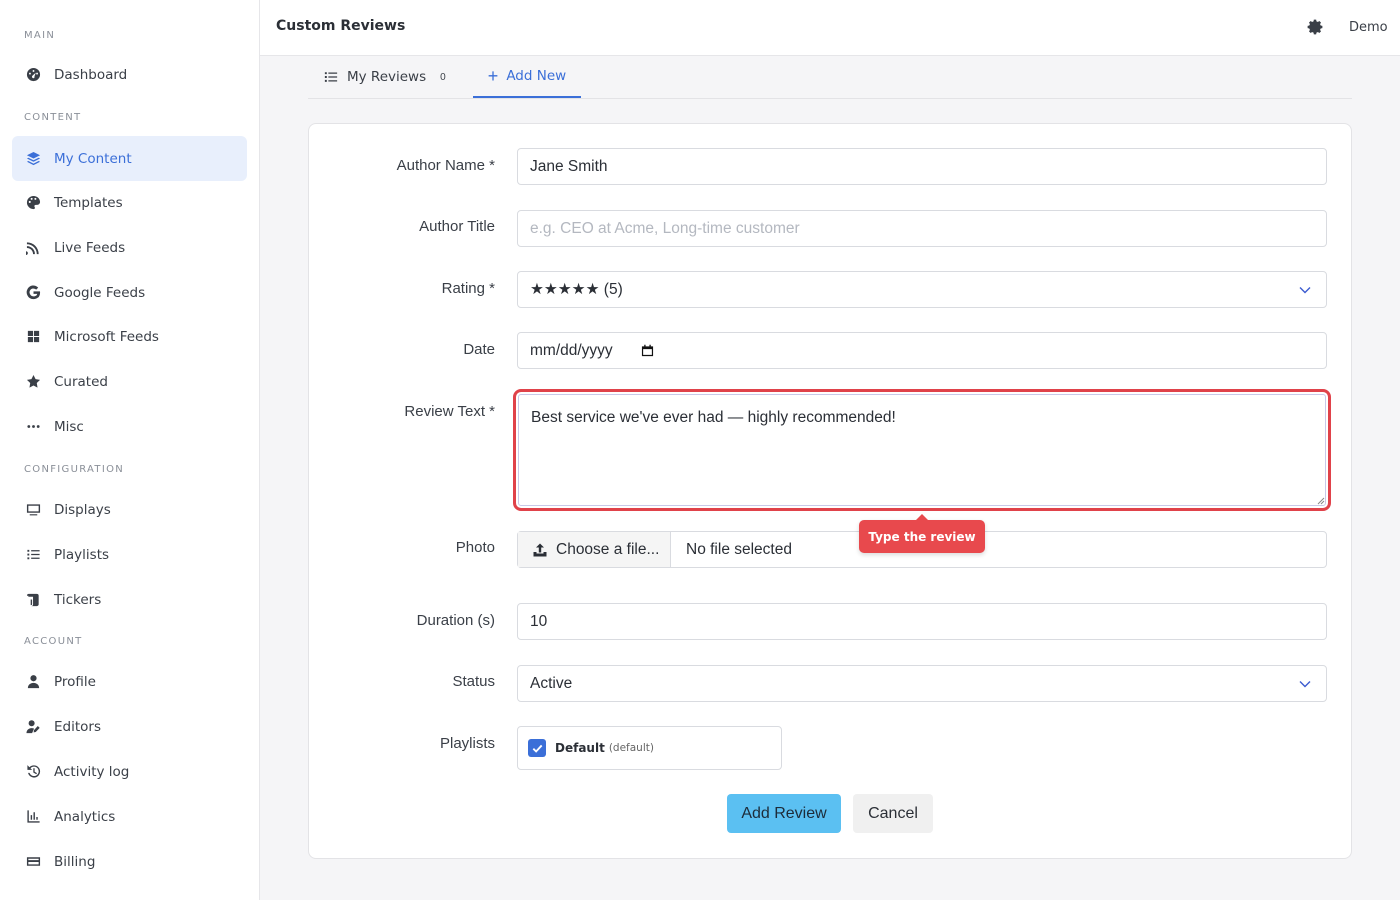 The height and width of the screenshot is (900, 1400). Describe the element at coordinates (571, 350) in the screenshot. I see `date-placeholder: mm/dd/yyyy` at that location.